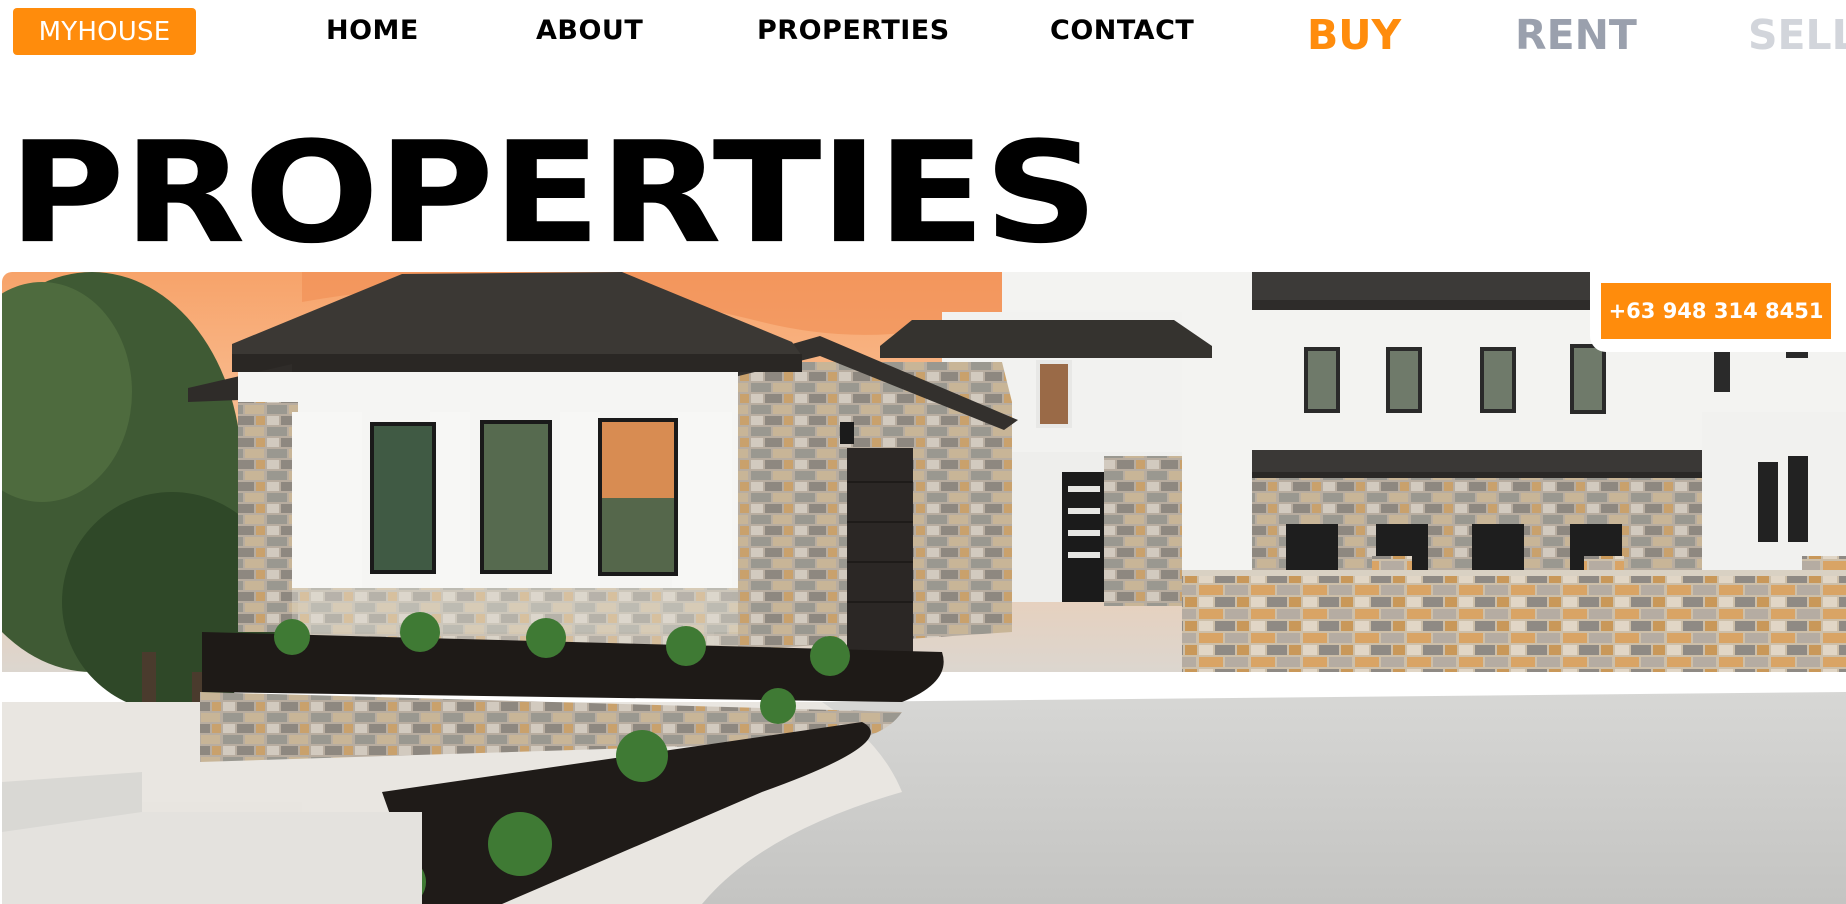 This screenshot has width=1846, height=904. What do you see at coordinates (104, 31) in the screenshot?
I see `logo-button: MYHOUSE` at bounding box center [104, 31].